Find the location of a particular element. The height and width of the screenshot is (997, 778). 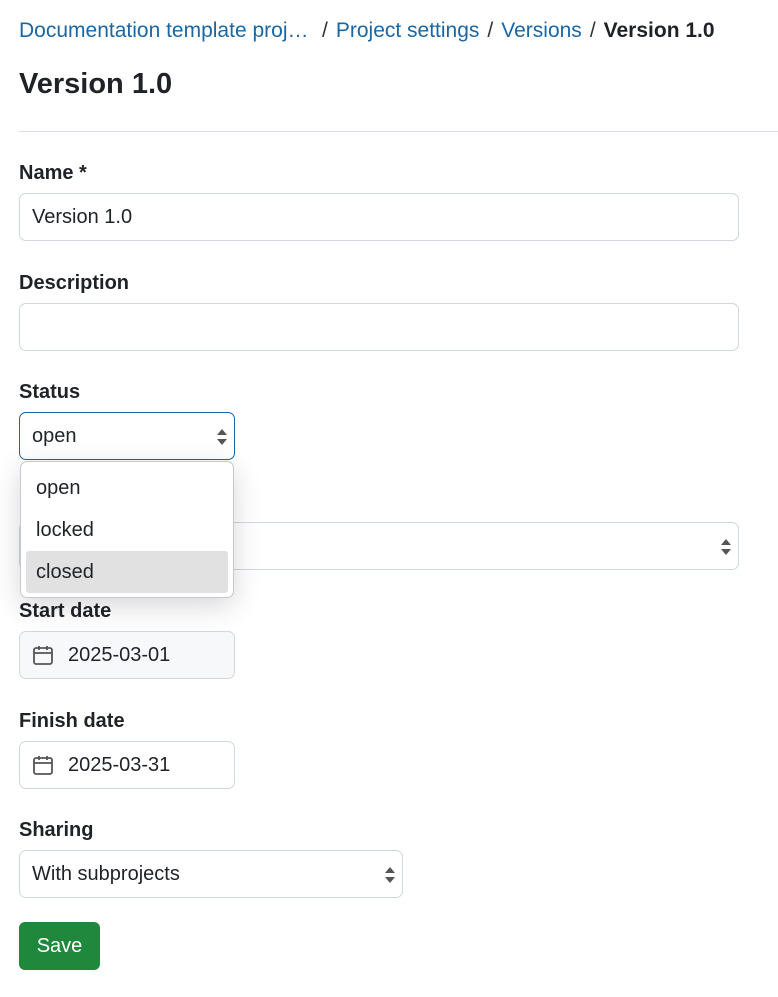

description-label: Description is located at coordinates (74, 283).